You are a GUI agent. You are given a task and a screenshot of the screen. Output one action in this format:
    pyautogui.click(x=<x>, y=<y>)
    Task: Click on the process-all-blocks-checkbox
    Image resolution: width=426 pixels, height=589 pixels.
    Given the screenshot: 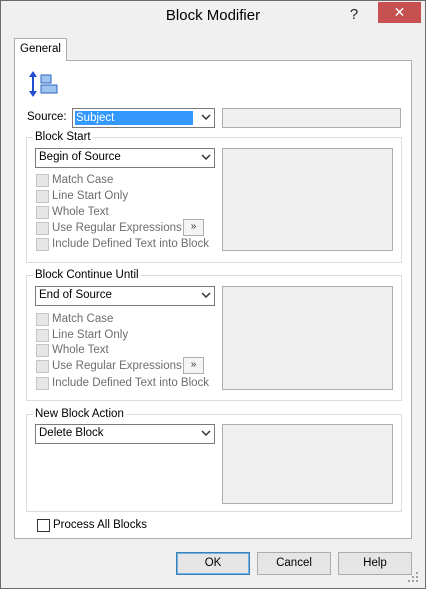 What is the action you would take?
    pyautogui.click(x=43, y=525)
    